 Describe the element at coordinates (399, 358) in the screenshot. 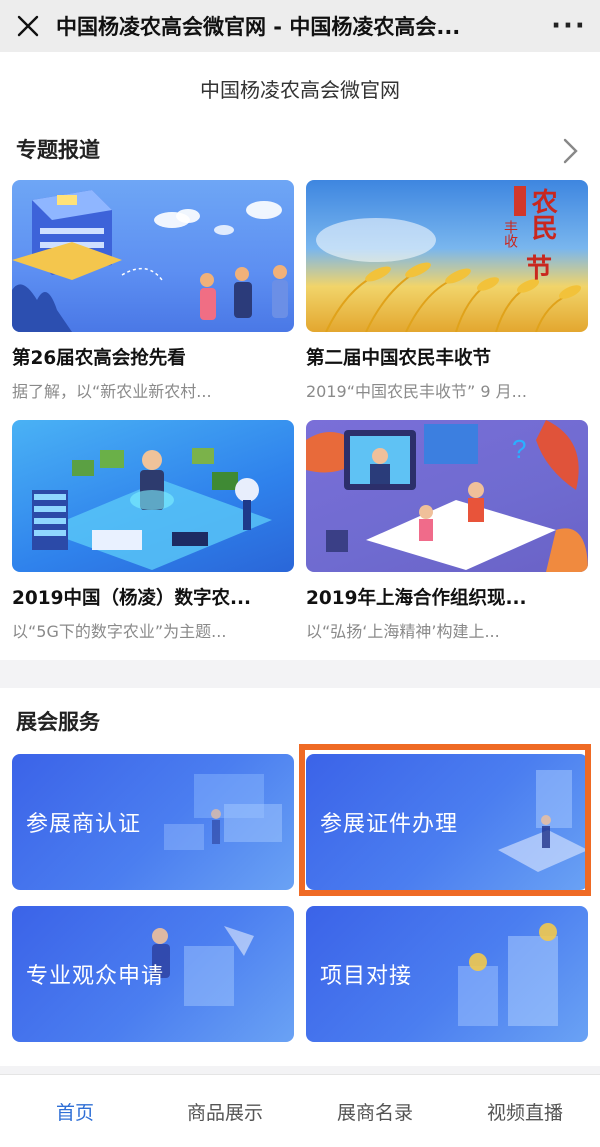

I see `card-2-title: 第二届中国农民丰收节` at that location.